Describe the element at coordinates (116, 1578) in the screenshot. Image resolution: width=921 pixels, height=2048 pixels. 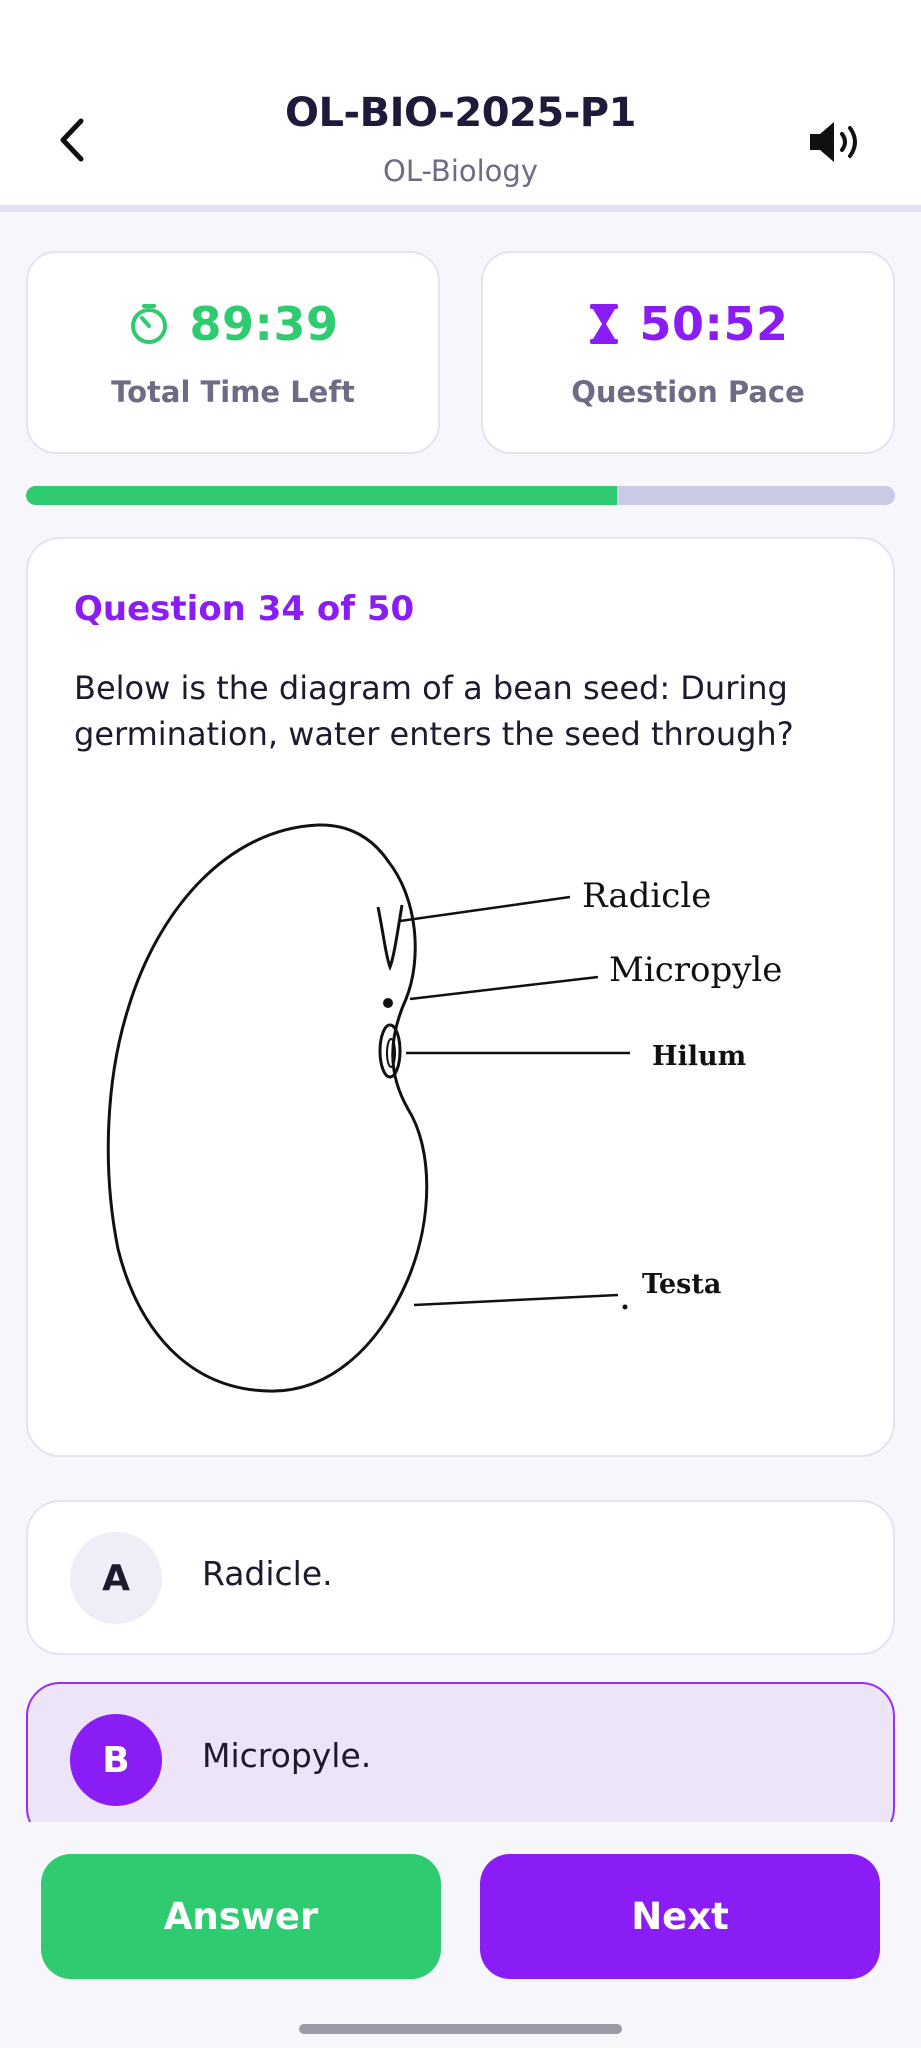
I see `option-a-letter: A` at that location.